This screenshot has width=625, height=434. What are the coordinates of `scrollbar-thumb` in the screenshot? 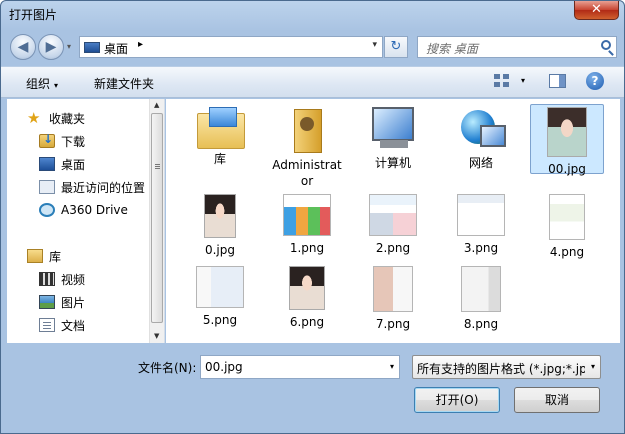 It's located at (157, 218).